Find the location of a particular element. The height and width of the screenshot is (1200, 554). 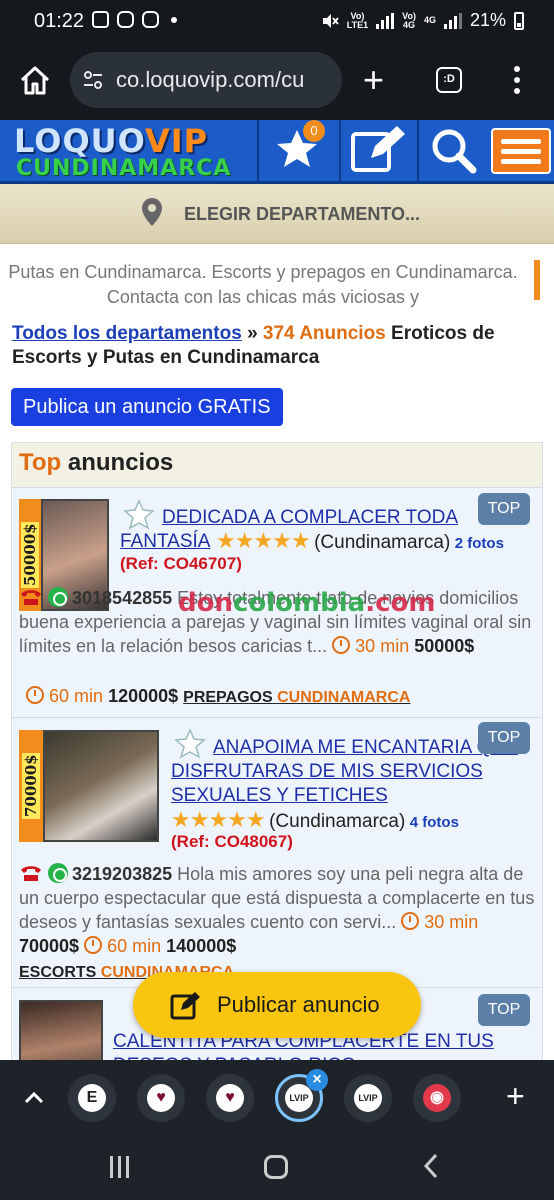

price-tag: 70000$ is located at coordinates (31, 786).